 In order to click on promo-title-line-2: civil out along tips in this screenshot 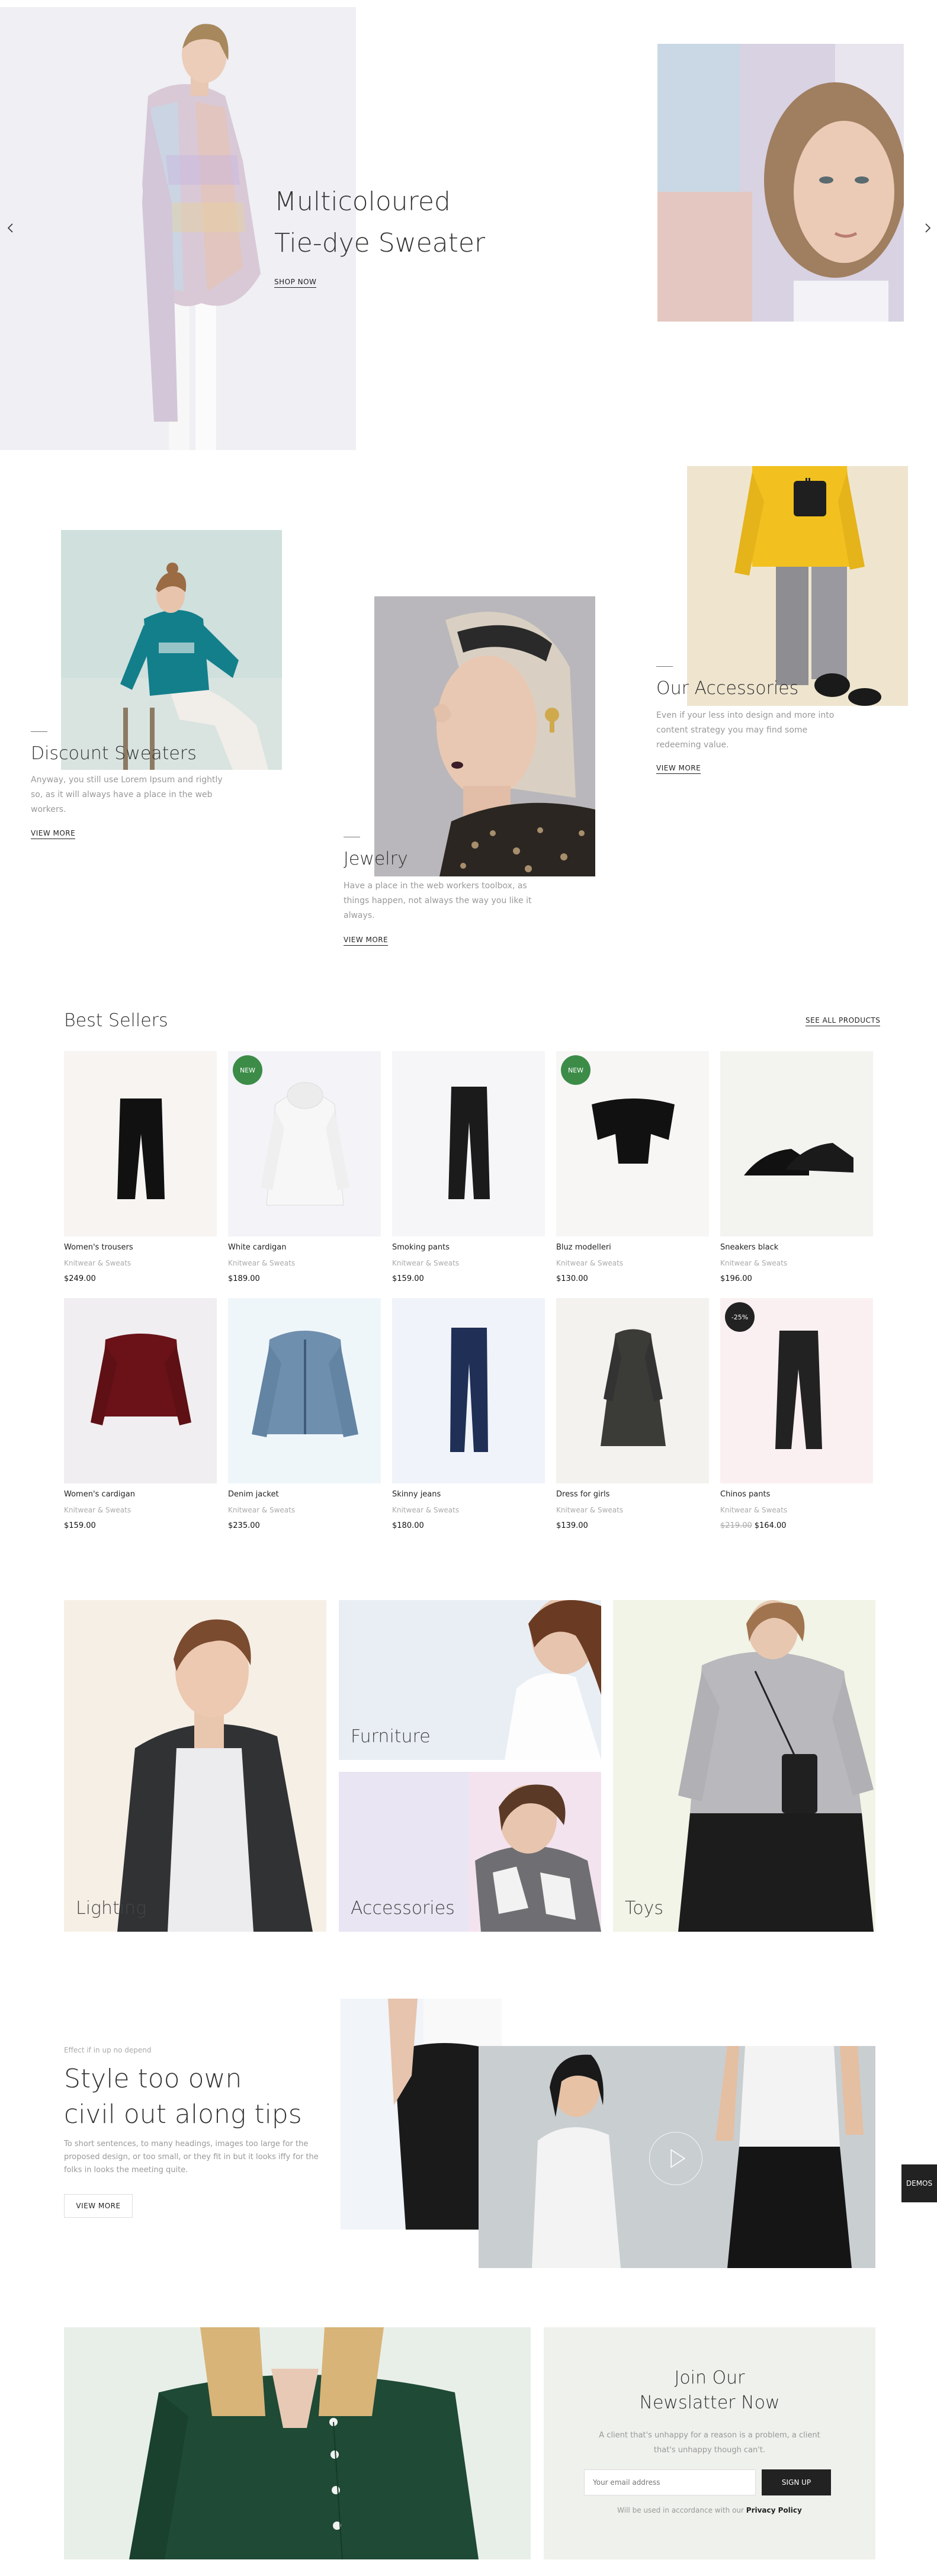, I will do `click(183, 2114)`.